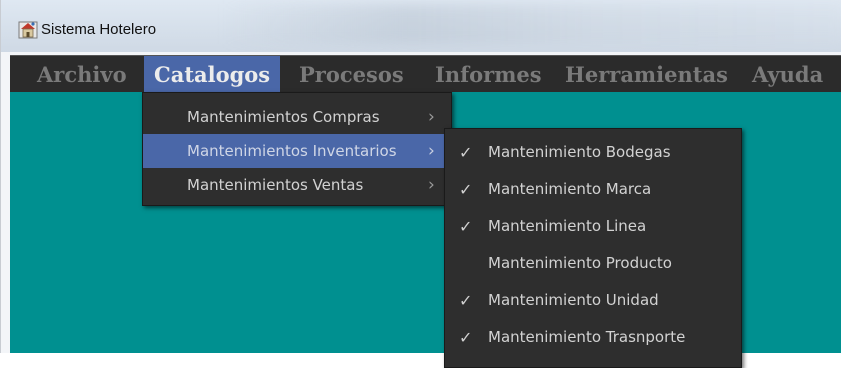  What do you see at coordinates (580, 263) in the screenshot?
I see `menu-item-label: Mantenimiento Producto` at bounding box center [580, 263].